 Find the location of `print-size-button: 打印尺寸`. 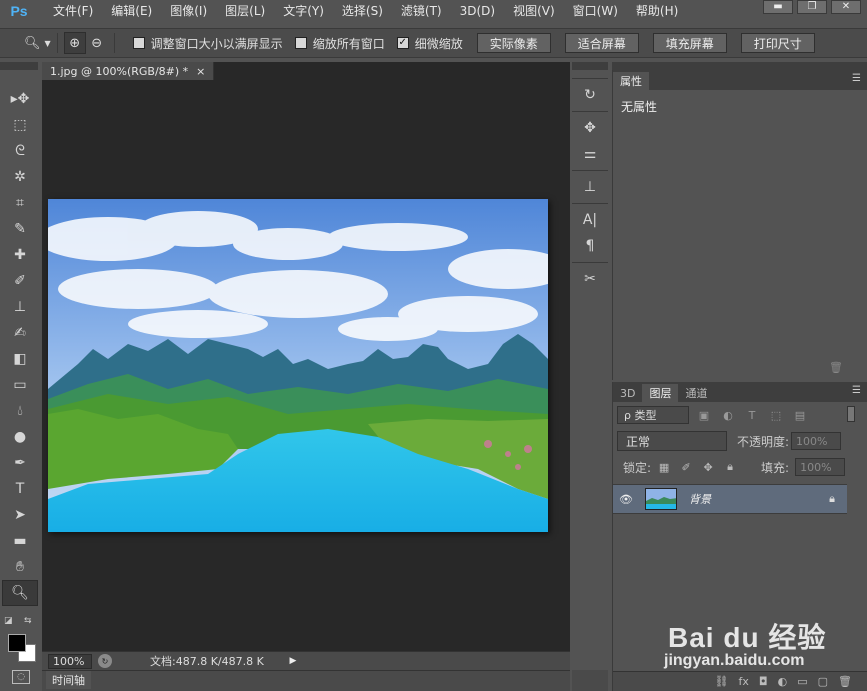

print-size-button: 打印尺寸 is located at coordinates (777, 43).